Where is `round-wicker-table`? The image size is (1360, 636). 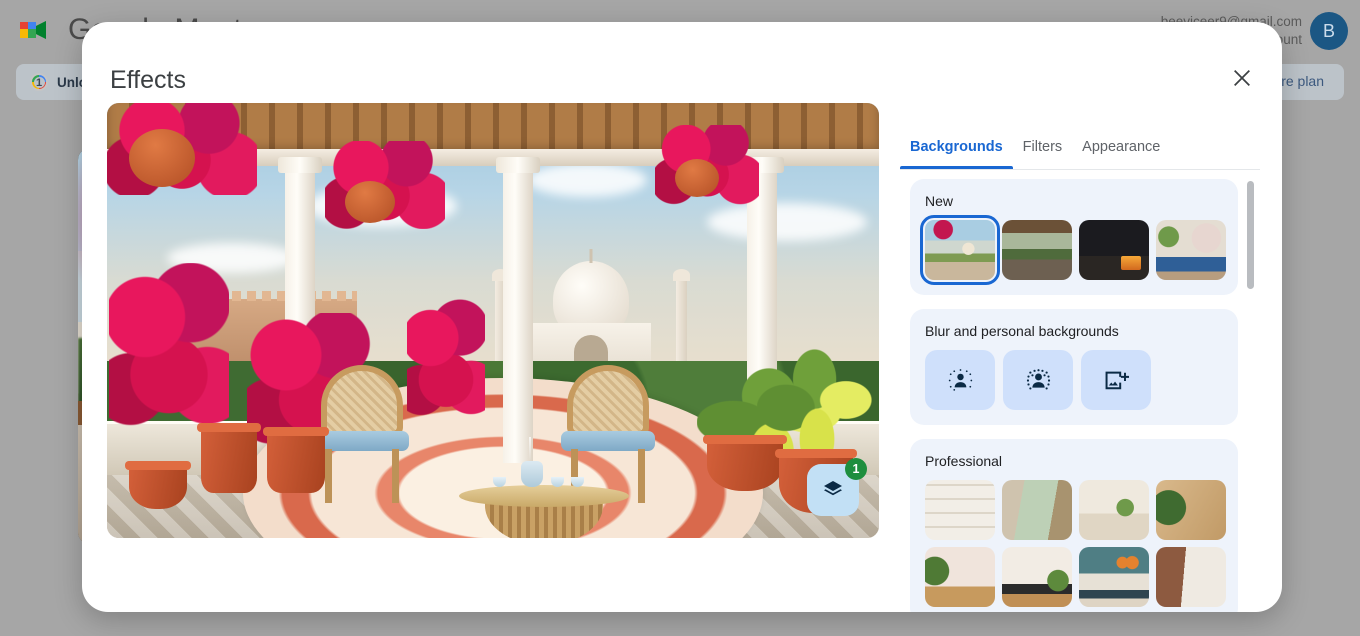
round-wicker-table is located at coordinates (544, 487).